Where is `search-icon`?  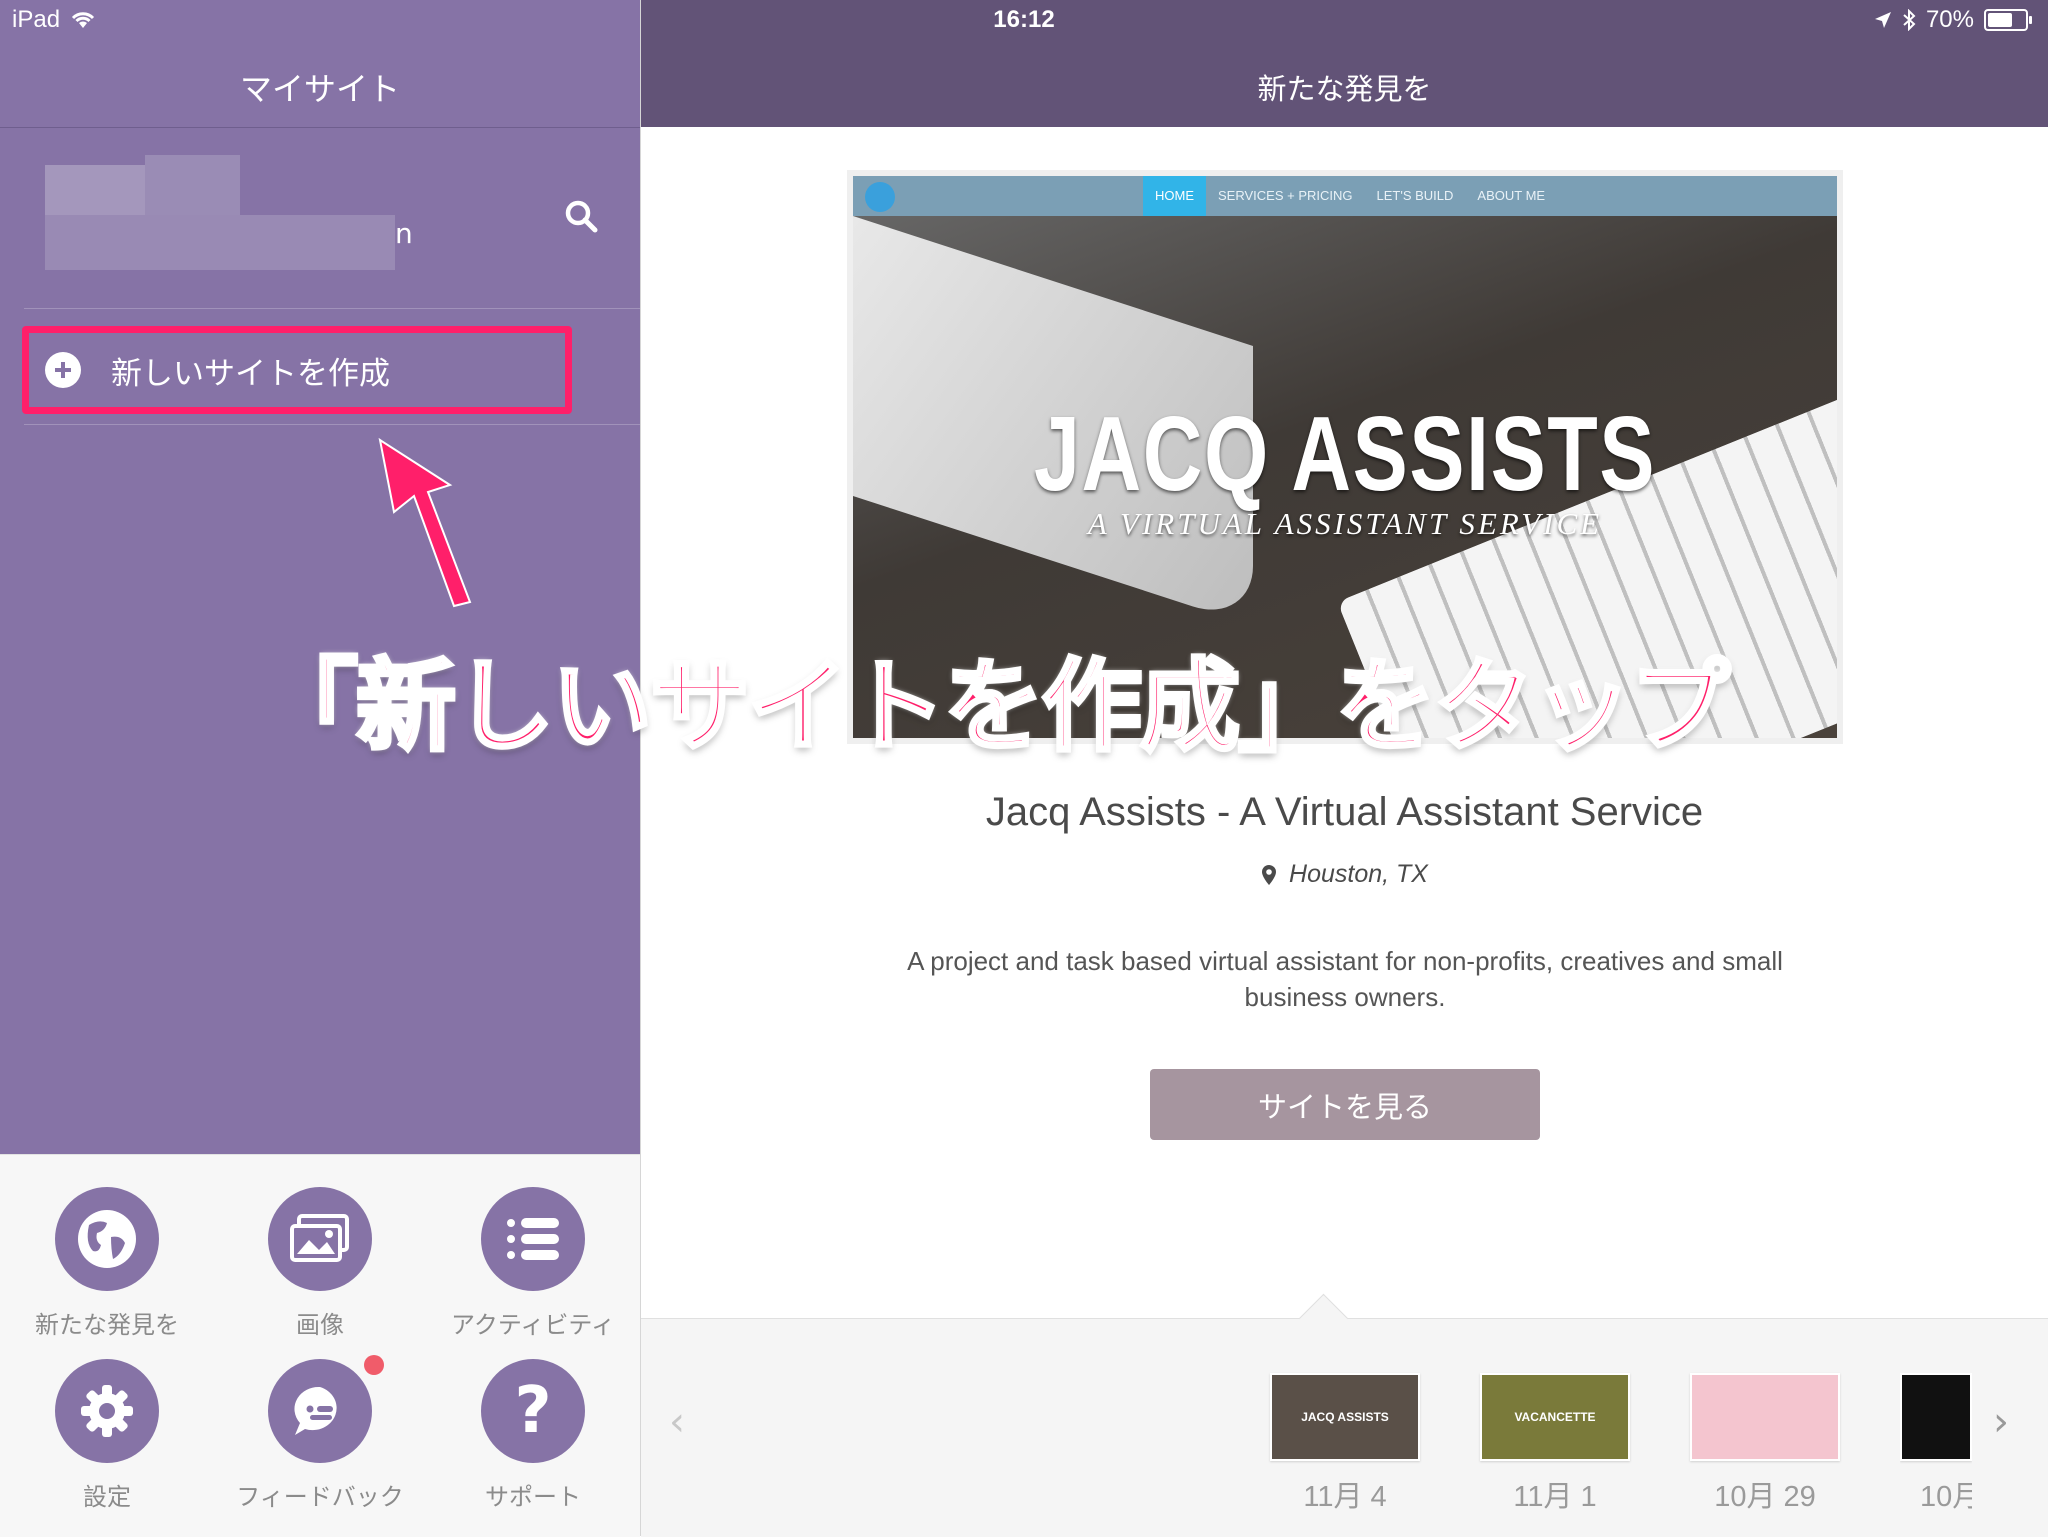 search-icon is located at coordinates (581, 216).